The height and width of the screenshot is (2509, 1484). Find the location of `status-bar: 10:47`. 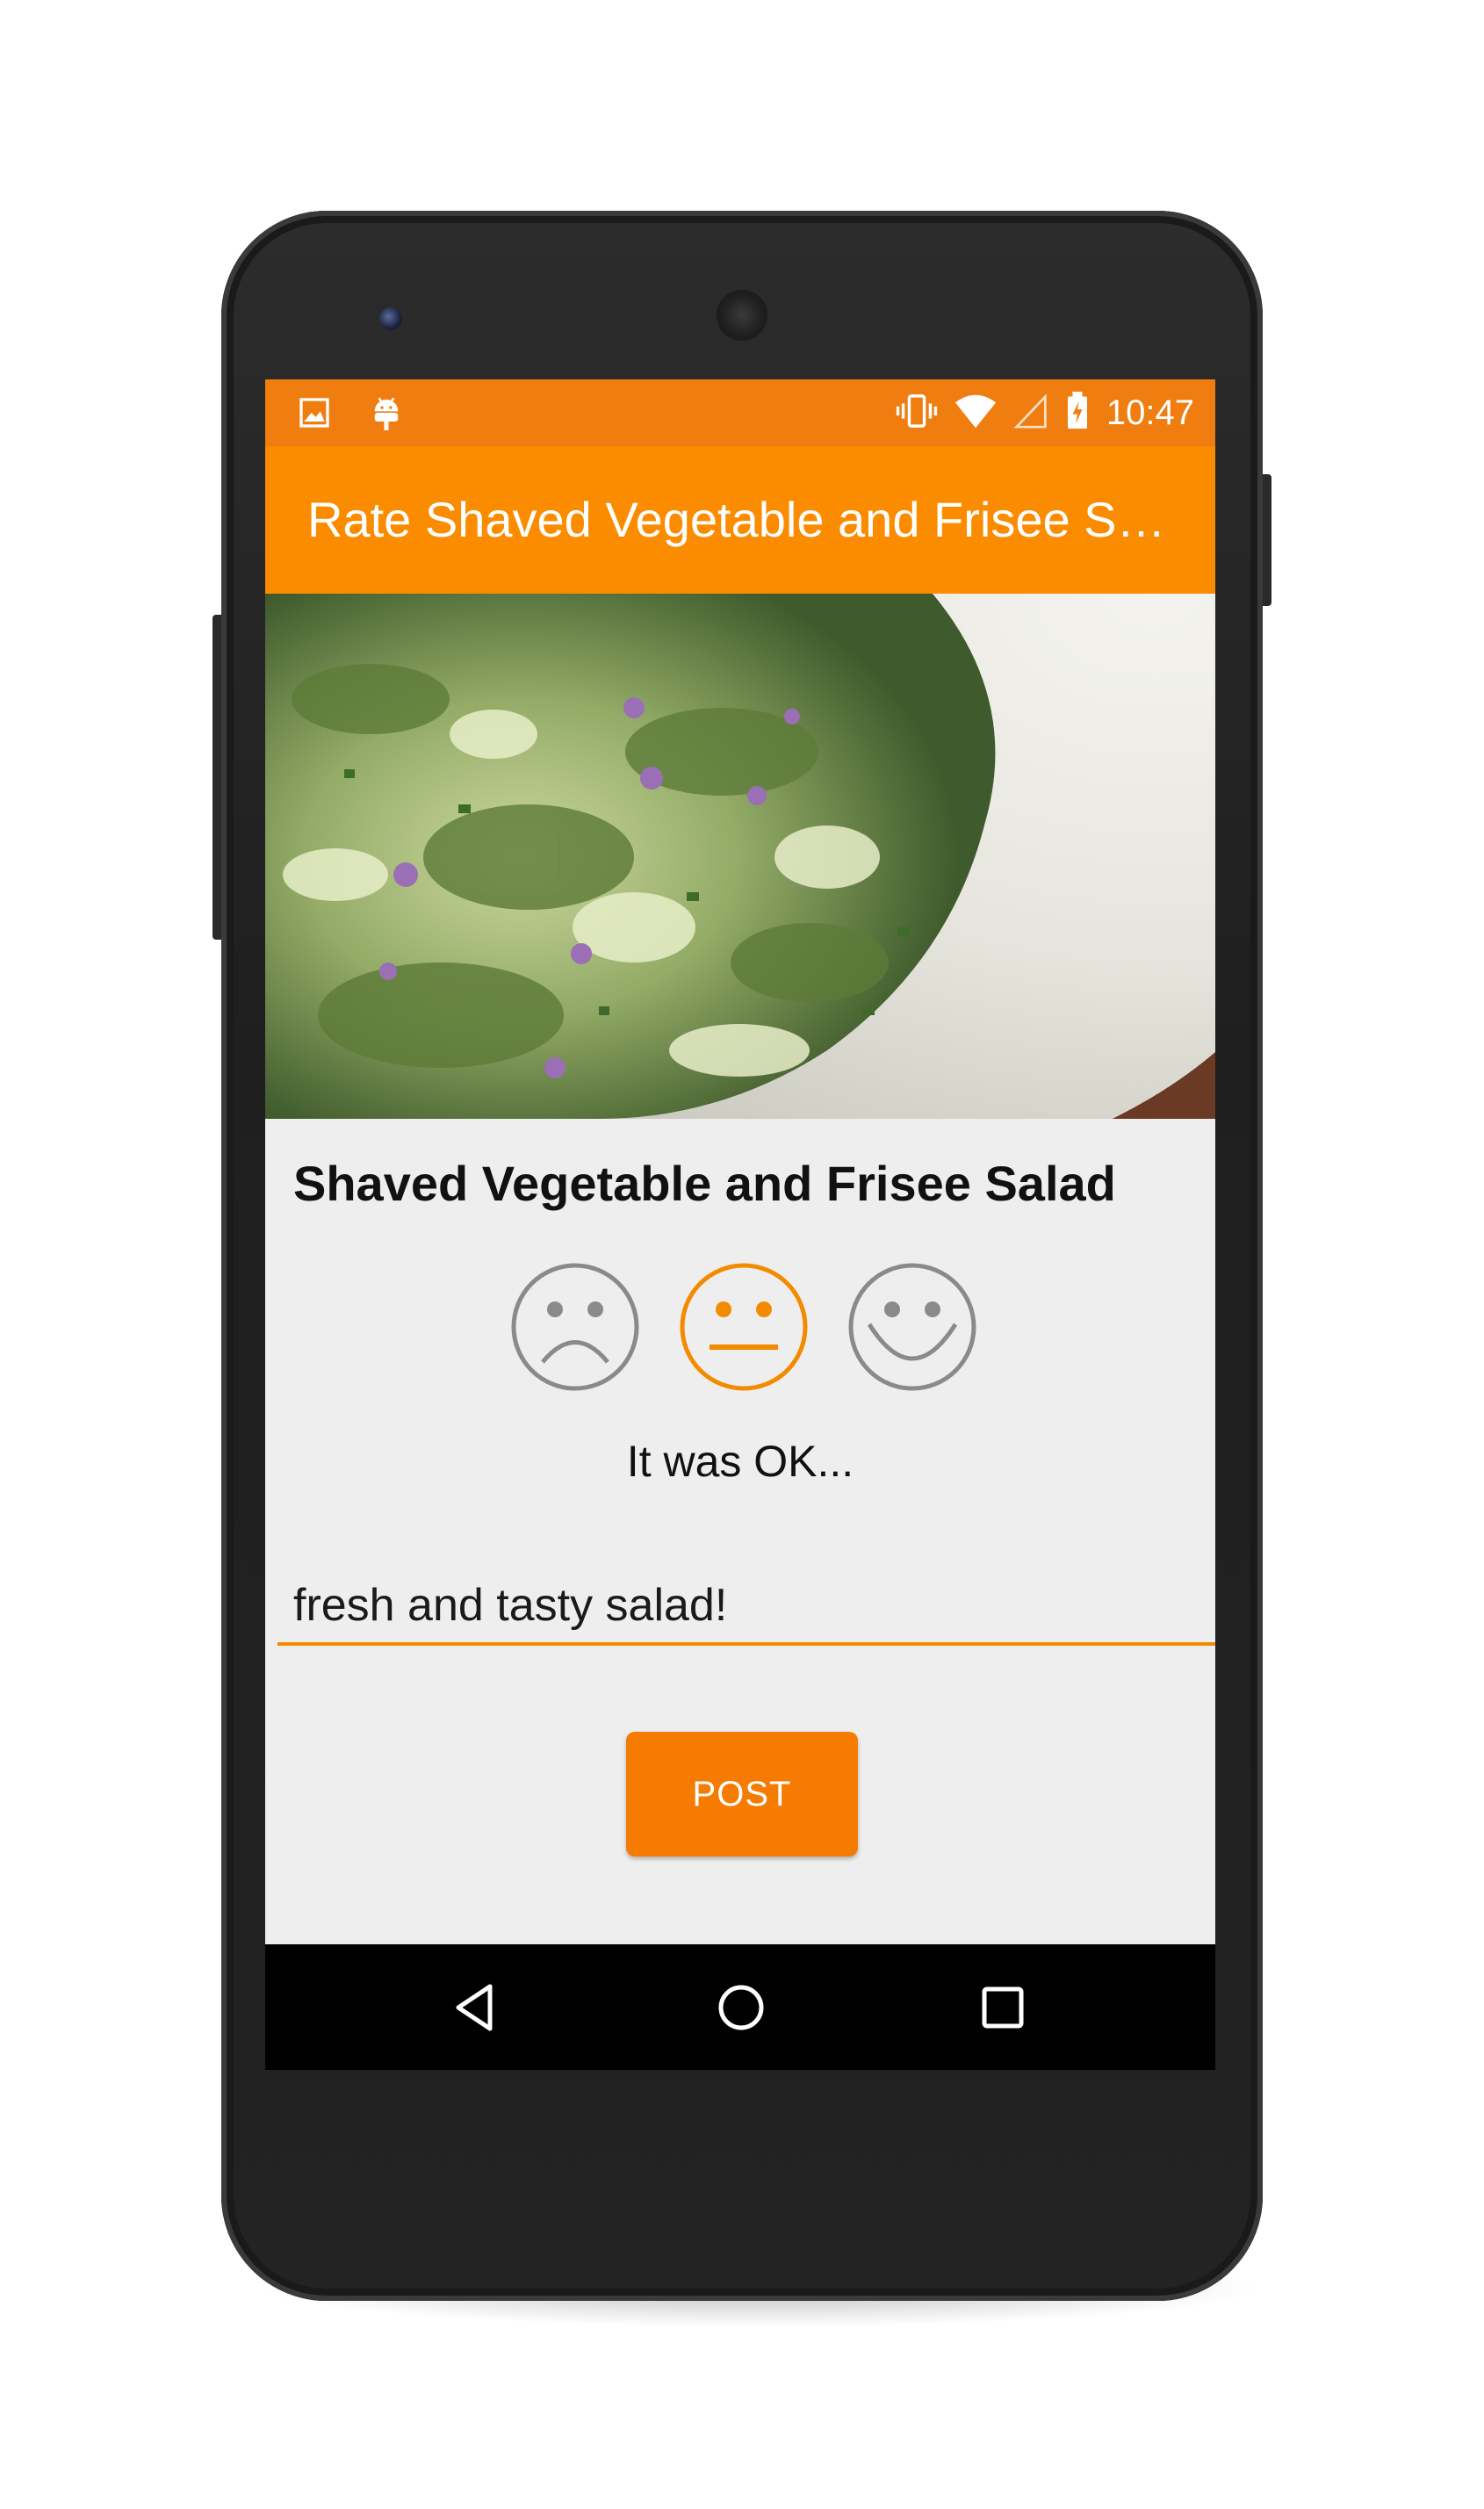

status-bar: 10:47 is located at coordinates (740, 412).